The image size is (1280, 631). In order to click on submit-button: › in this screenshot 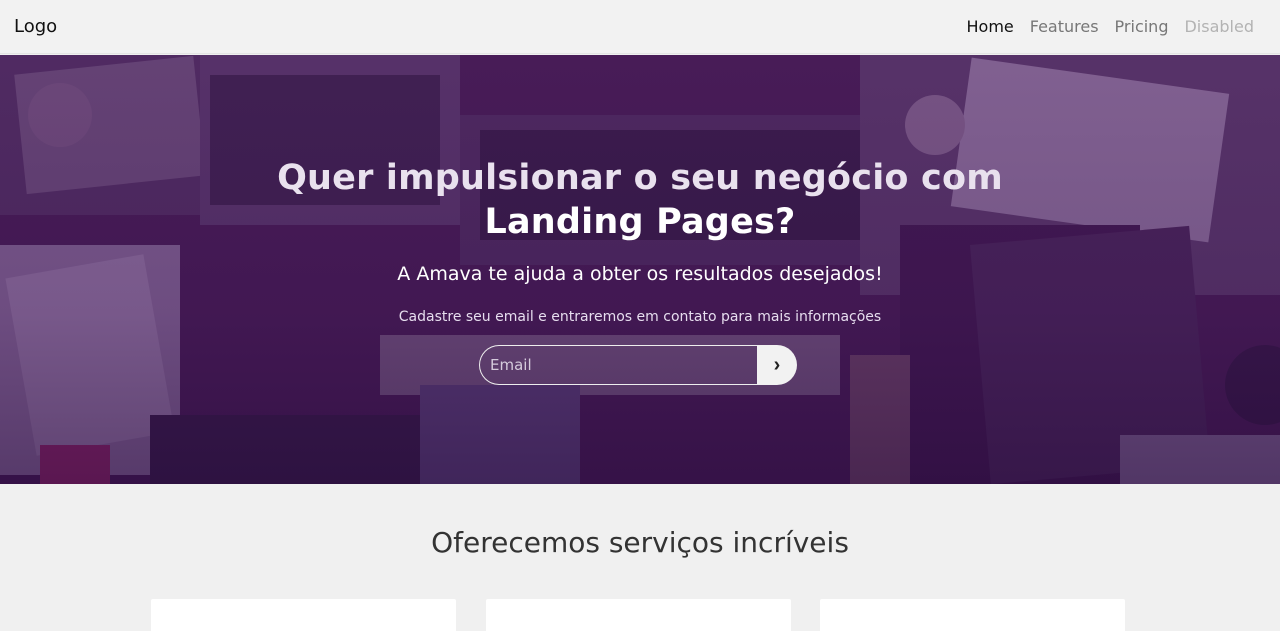, I will do `click(777, 365)`.